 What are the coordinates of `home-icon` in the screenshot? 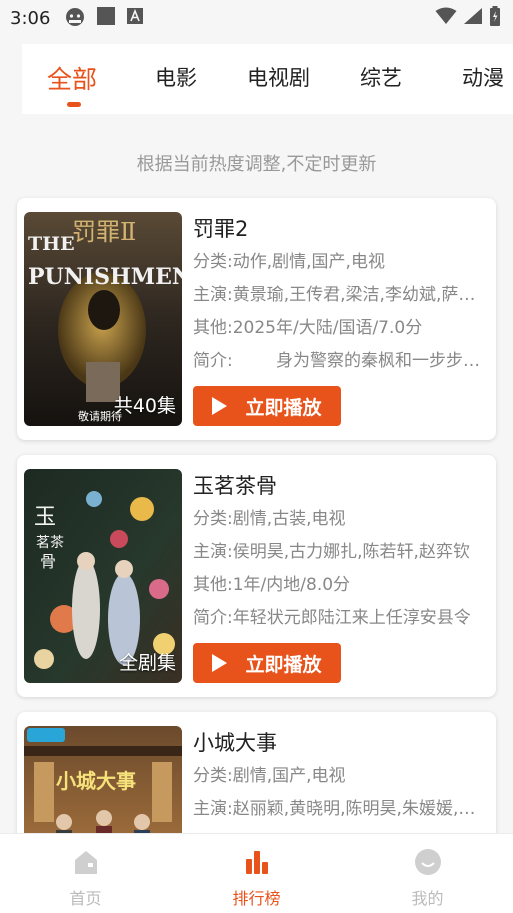 It's located at (86, 864).